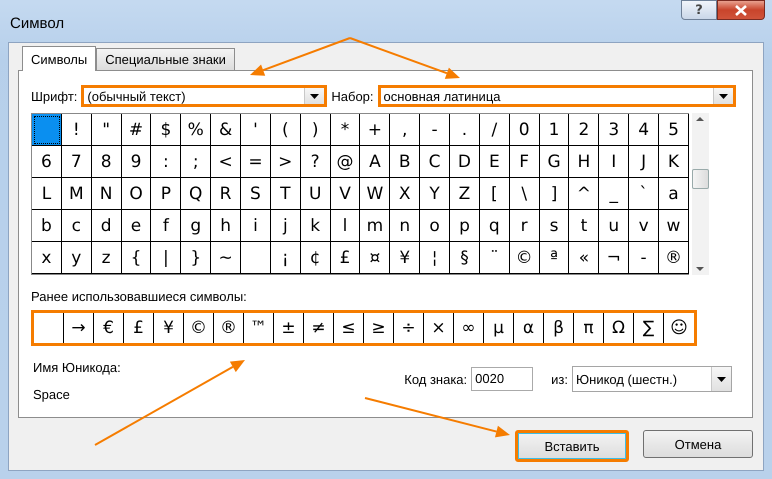 The image size is (772, 479). Describe the element at coordinates (495, 162) in the screenshot. I see `symbol-cell: E` at that location.